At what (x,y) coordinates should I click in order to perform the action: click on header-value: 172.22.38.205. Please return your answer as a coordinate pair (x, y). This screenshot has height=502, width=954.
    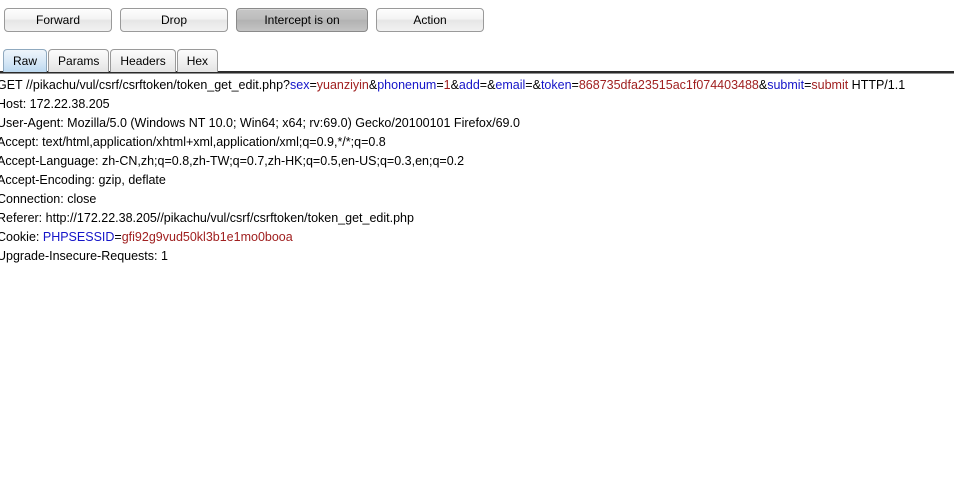
    Looking at the image, I should click on (69, 104).